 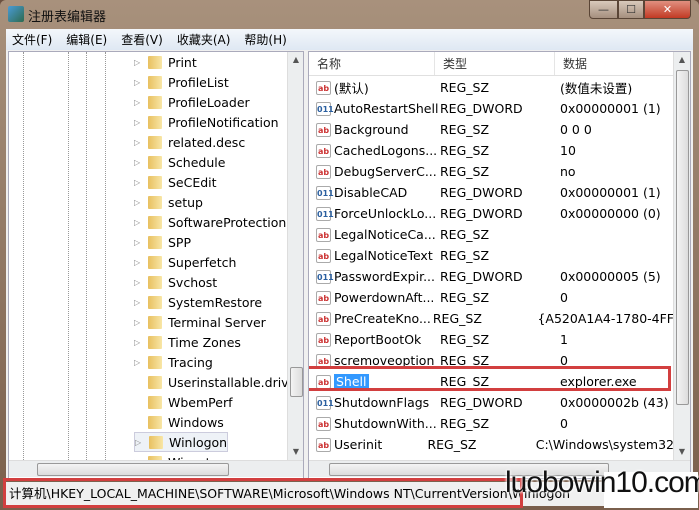 I want to click on list-scroll-thumb, so click(x=682, y=237).